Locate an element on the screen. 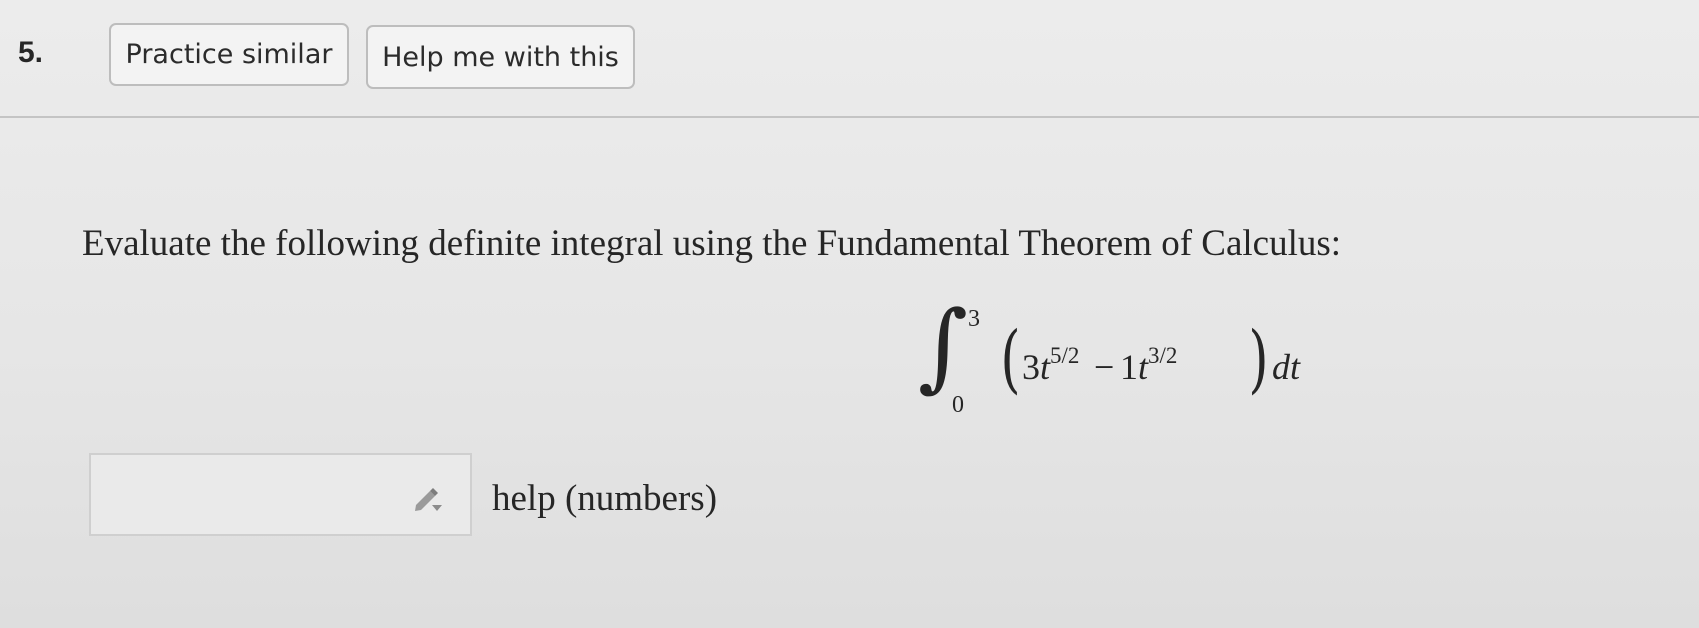 The height and width of the screenshot is (628, 1699). lower-limit: 0 is located at coordinates (958, 405).